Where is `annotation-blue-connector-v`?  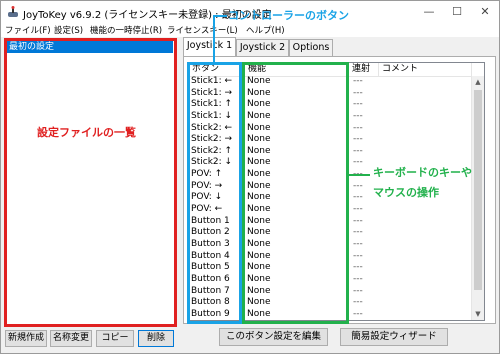 annotation-blue-connector-v is located at coordinates (214, 39).